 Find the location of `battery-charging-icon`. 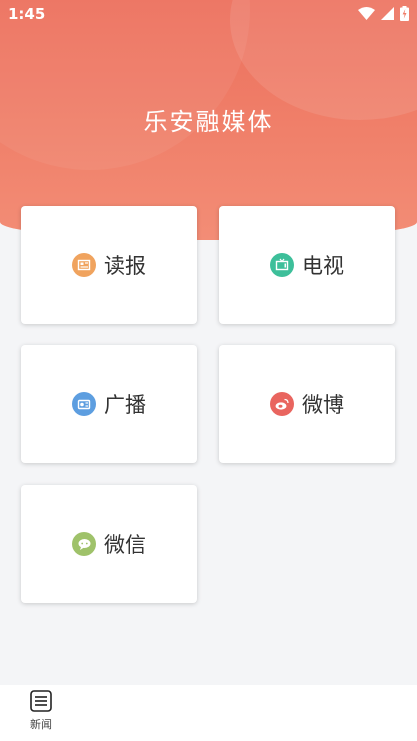

battery-charging-icon is located at coordinates (404, 13).